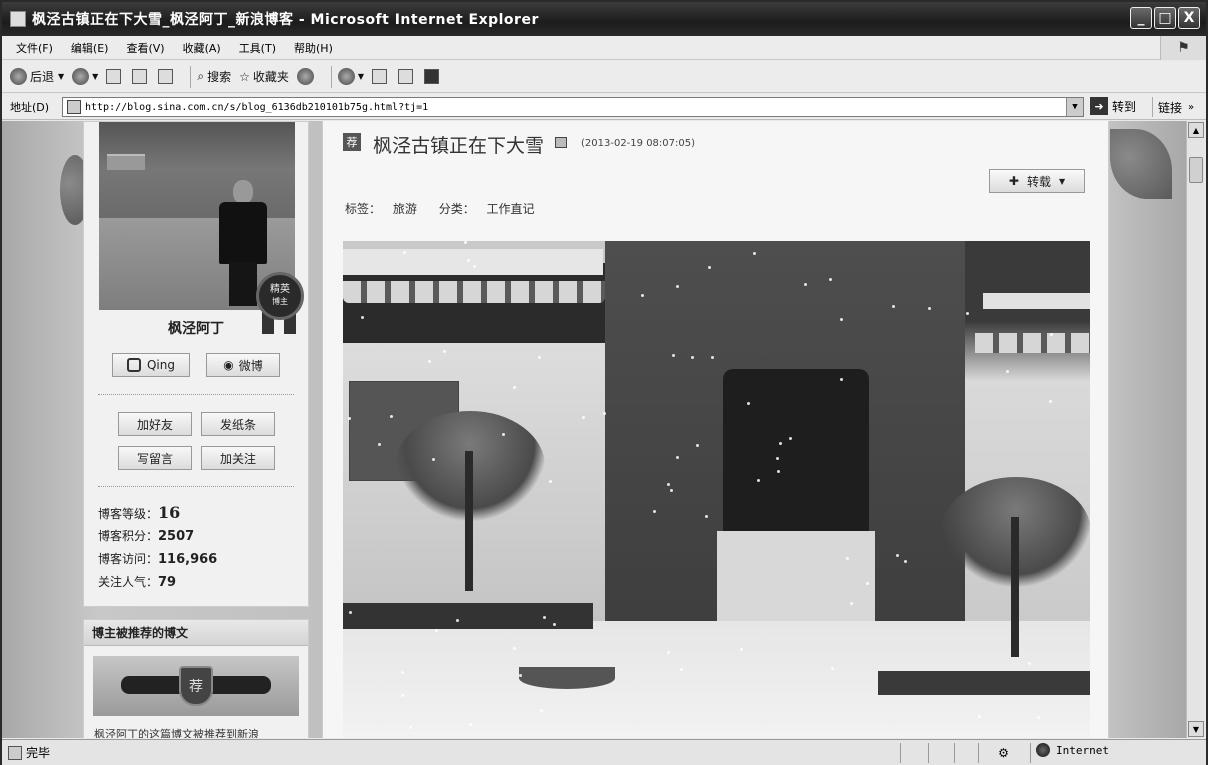 The width and height of the screenshot is (1208, 765). What do you see at coordinates (61, 76) in the screenshot?
I see `back-dropdown-icon: ▼` at bounding box center [61, 76].